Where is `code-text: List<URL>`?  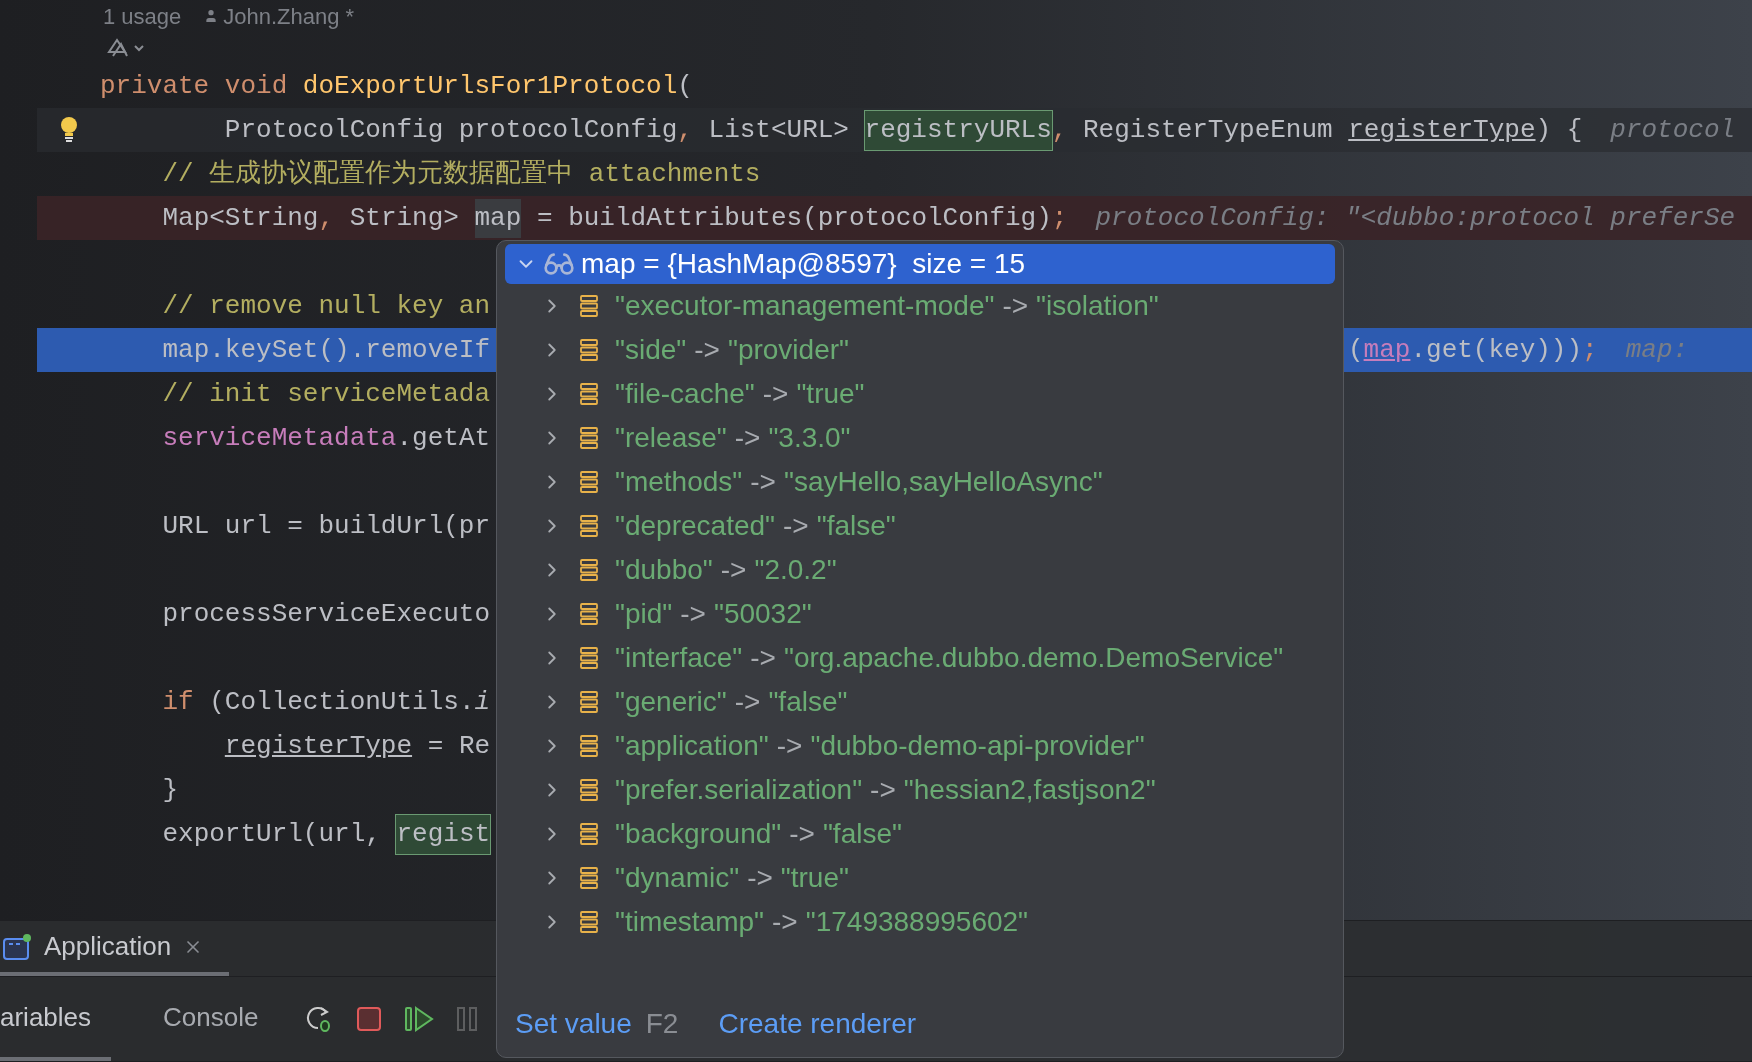
code-text: List<URL> is located at coordinates (779, 130).